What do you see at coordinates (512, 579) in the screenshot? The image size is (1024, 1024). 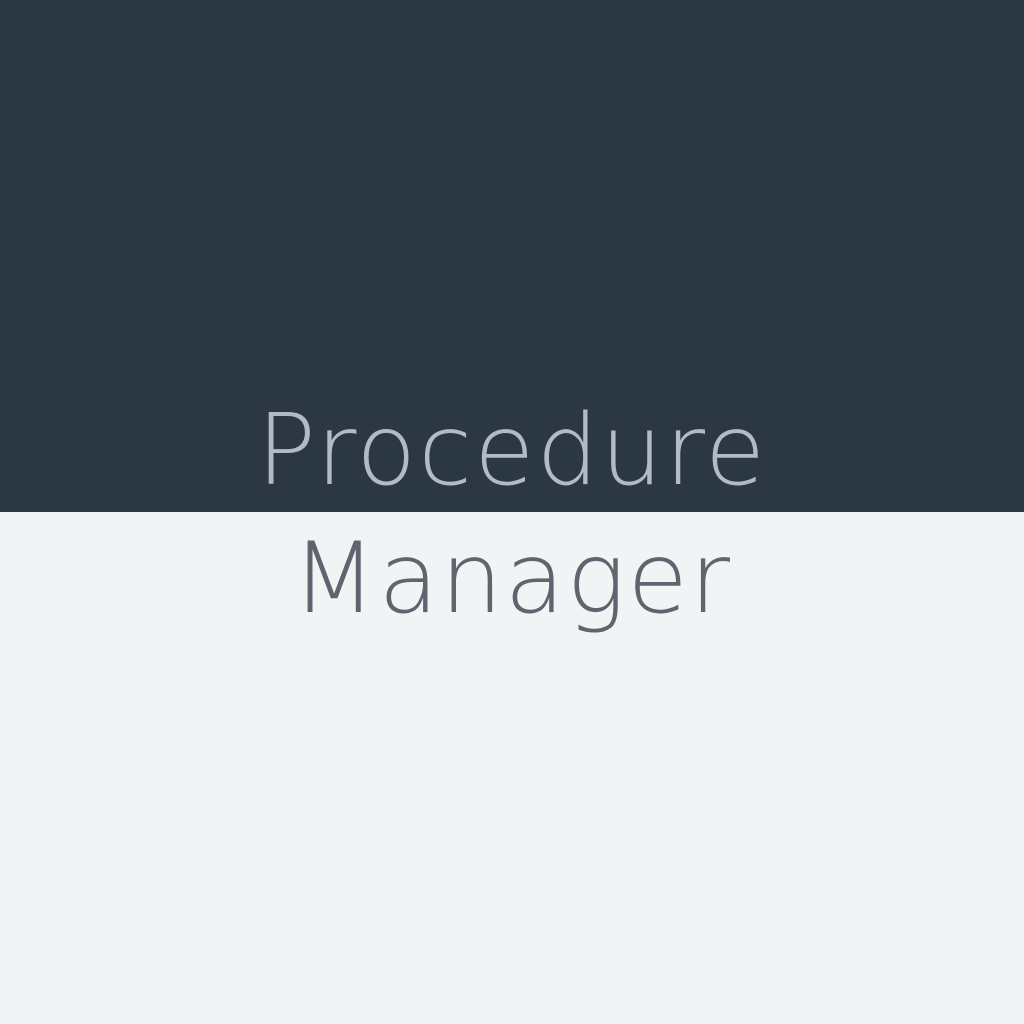 I see `app-title-line-2: Manager` at bounding box center [512, 579].